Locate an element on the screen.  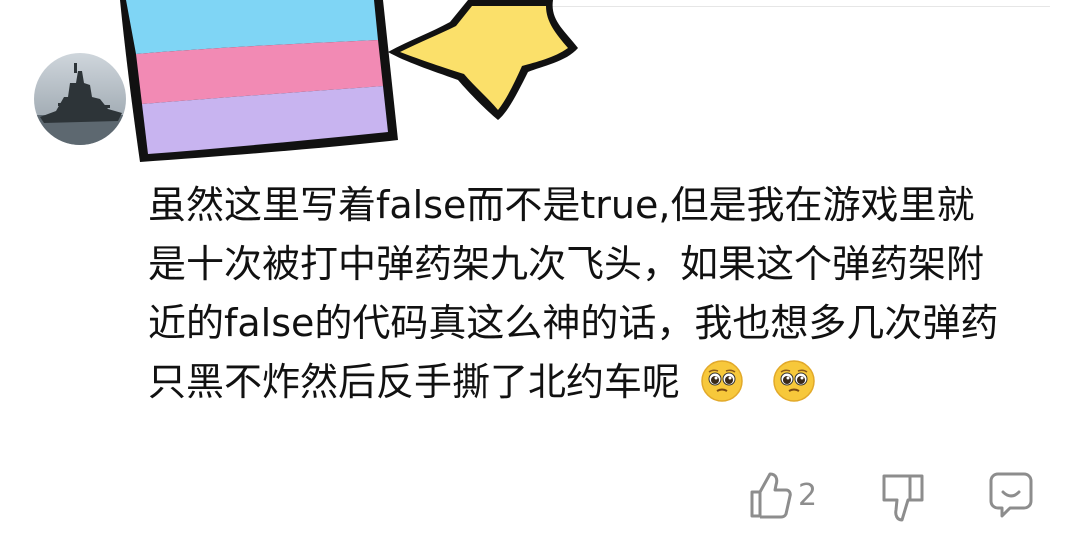
reply-button is located at coordinates (1011, 495).